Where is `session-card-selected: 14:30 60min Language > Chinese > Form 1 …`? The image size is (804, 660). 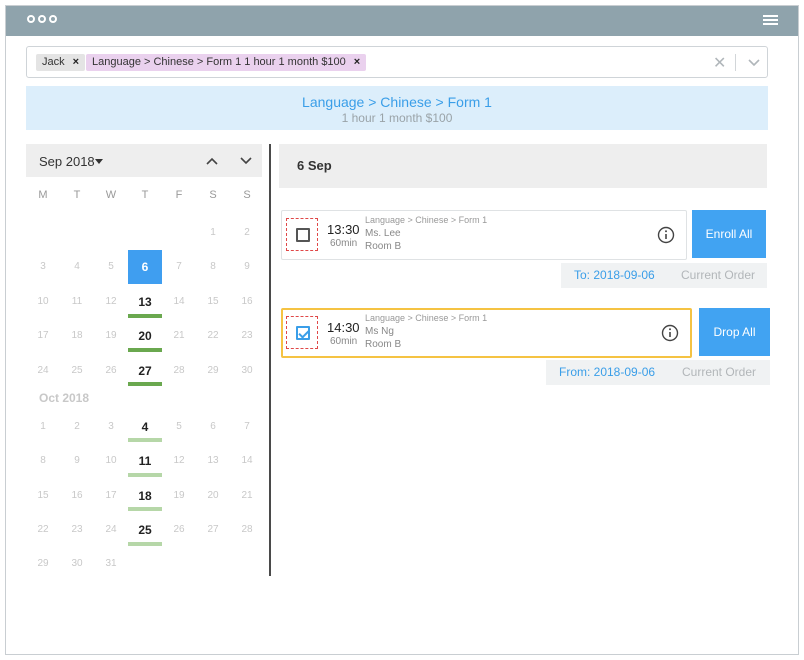
session-card-selected: 14:30 60min Language > Chinese > Form 1 … is located at coordinates (486, 333).